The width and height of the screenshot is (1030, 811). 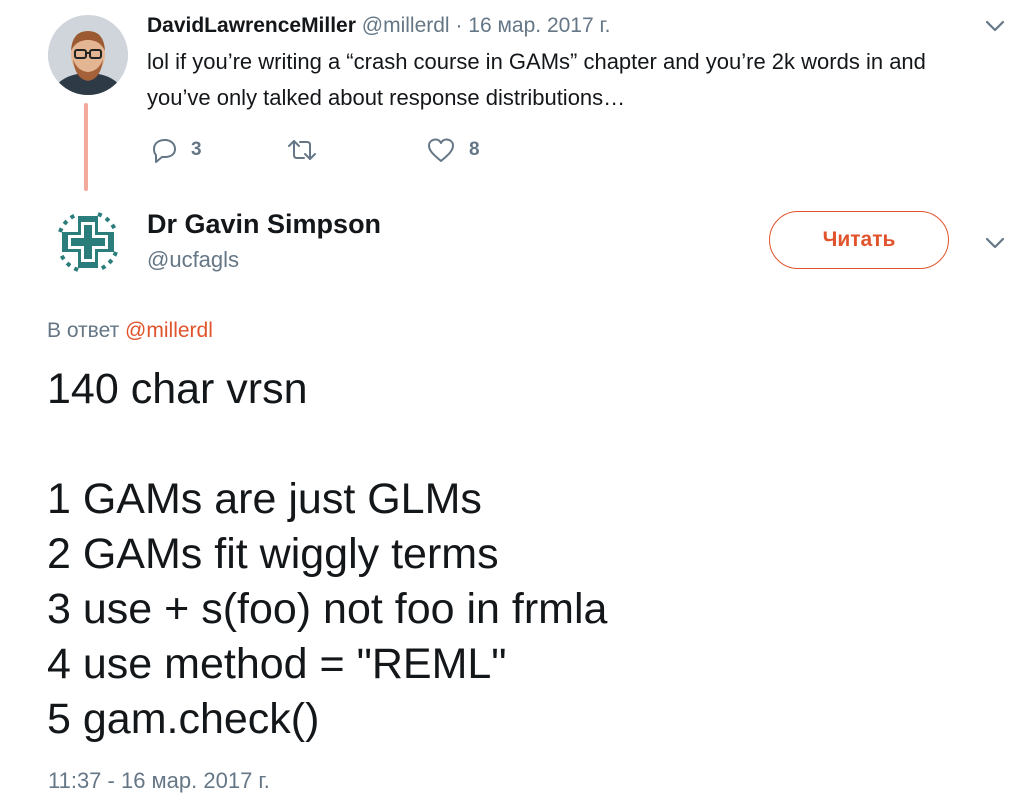 I want to click on retweet-icon, so click(x=302, y=150).